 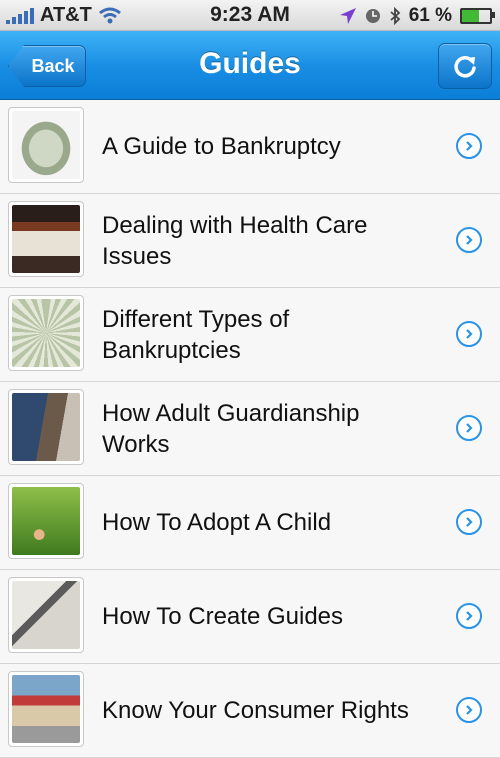 I want to click on list-item: How To Adopt A Child, so click(x=250, y=523).